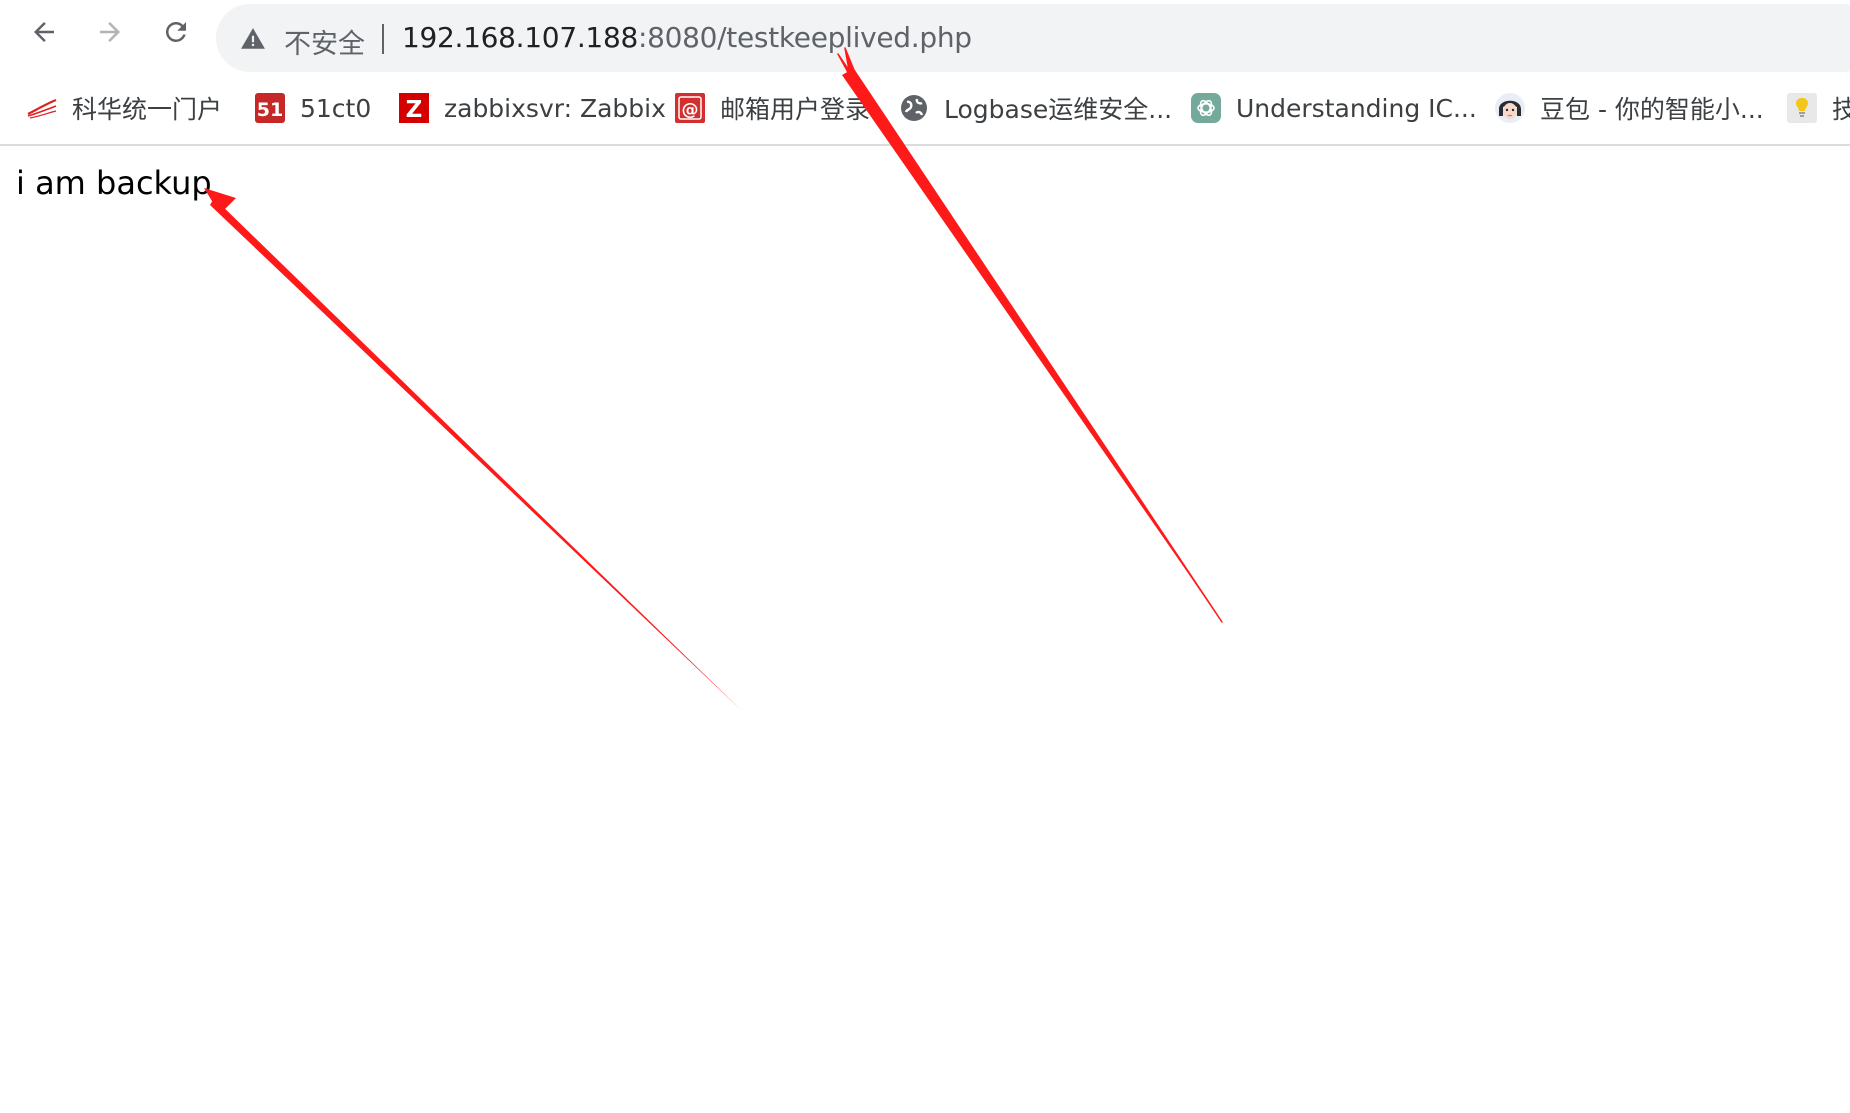  What do you see at coordinates (1206, 108) in the screenshot?
I see `chatgpt-logo-icon` at bounding box center [1206, 108].